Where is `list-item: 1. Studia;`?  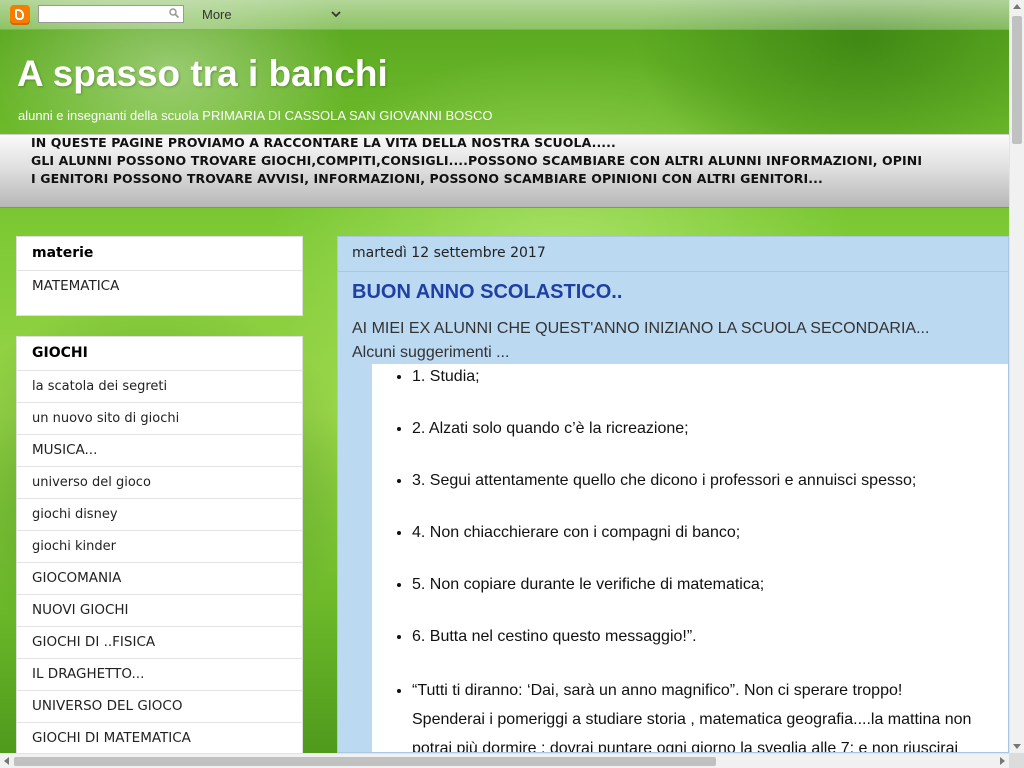 list-item: 1. Studia; is located at coordinates (710, 377).